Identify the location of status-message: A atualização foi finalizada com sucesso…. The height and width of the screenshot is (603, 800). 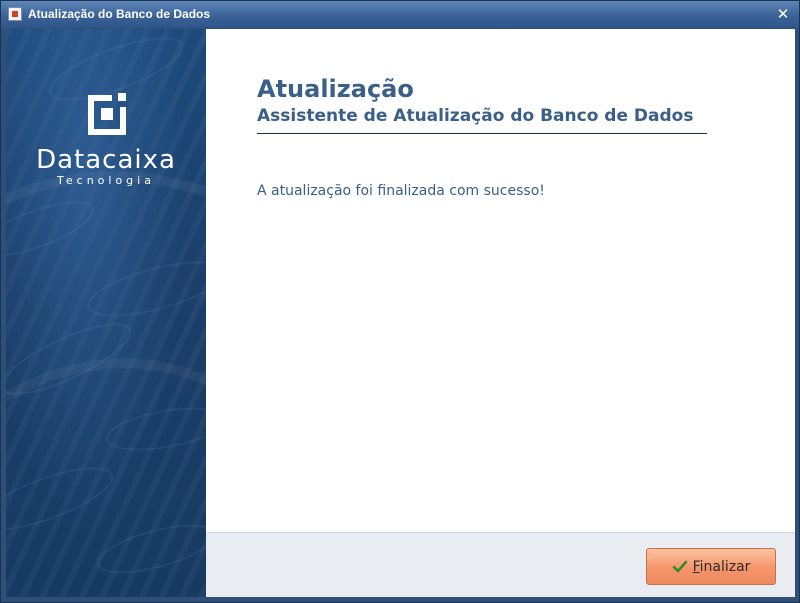
(401, 191).